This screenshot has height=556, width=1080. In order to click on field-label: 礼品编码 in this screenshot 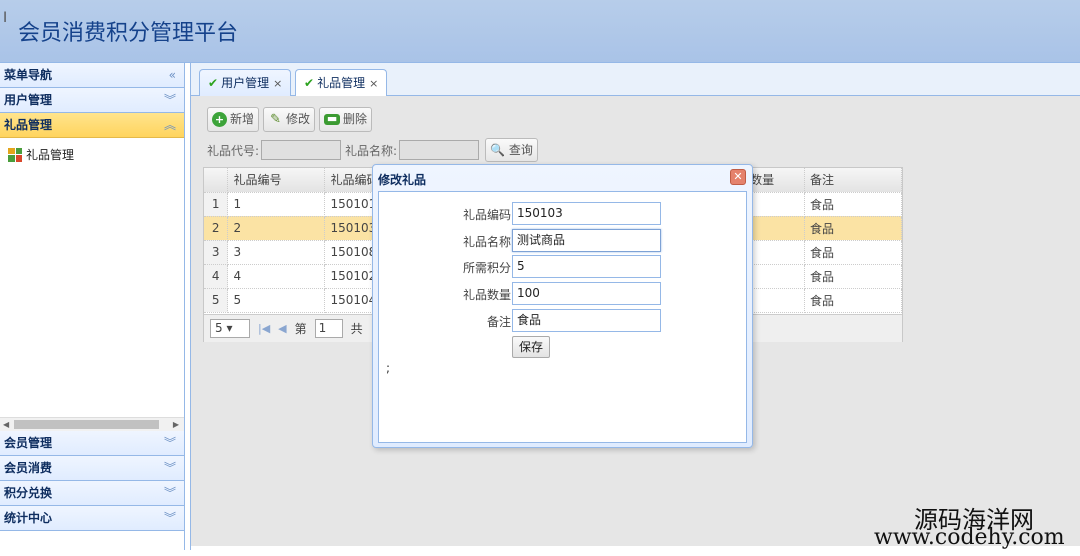, I will do `click(486, 215)`.